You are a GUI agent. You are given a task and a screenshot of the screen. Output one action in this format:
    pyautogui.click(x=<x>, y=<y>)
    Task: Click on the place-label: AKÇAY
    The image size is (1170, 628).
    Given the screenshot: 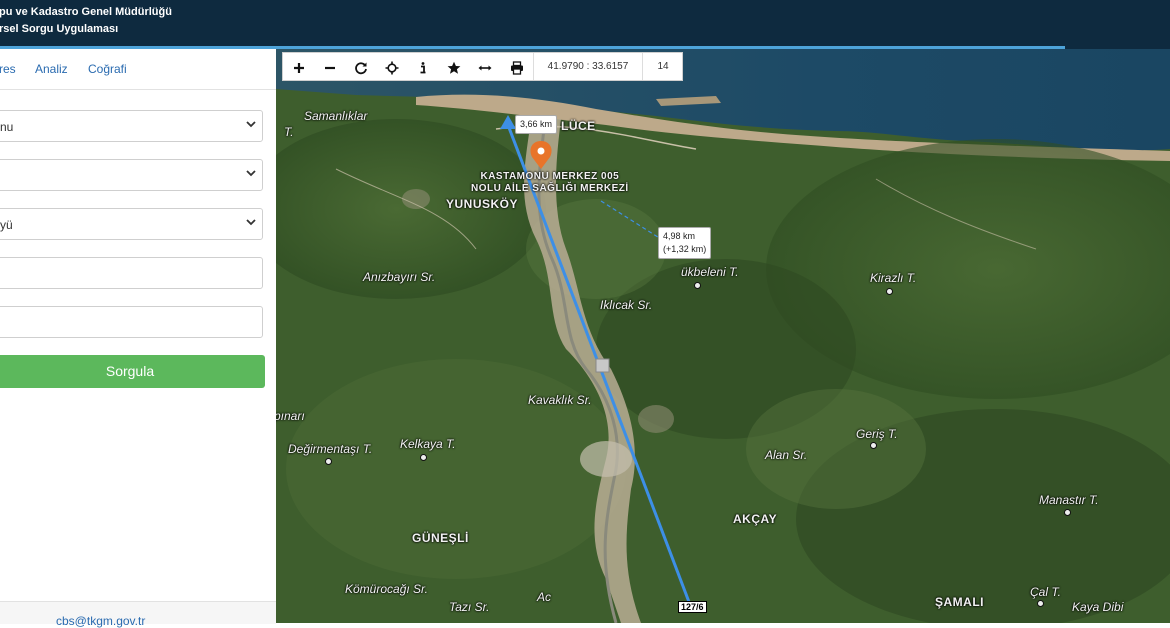 What is the action you would take?
    pyautogui.click(x=755, y=519)
    